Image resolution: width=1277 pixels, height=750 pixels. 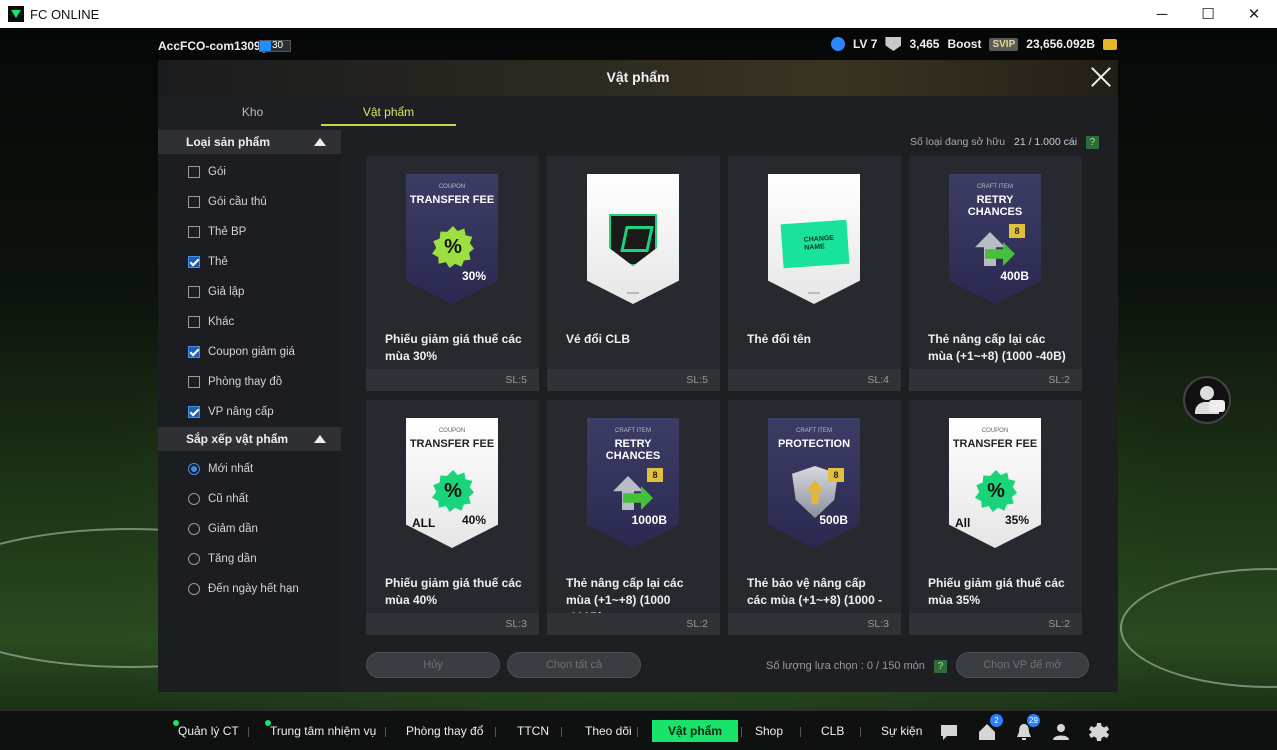 What do you see at coordinates (232, 559) in the screenshot?
I see `sort-option-label: Tăng dần` at bounding box center [232, 559].